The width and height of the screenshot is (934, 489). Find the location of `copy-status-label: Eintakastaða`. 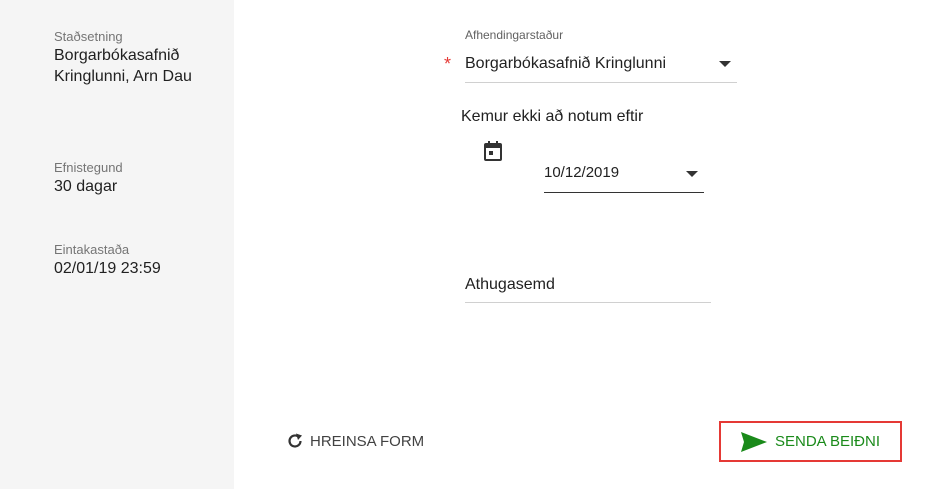

copy-status-label: Eintakastaða is located at coordinates (92, 249).